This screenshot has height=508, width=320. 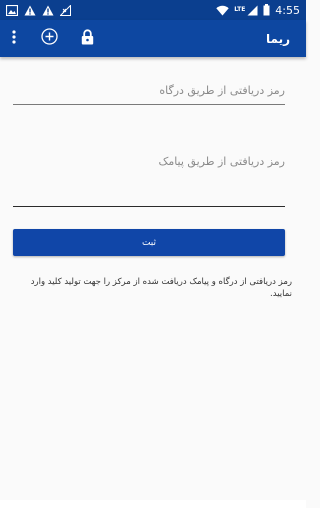 I want to click on gallery-icon, so click(x=12, y=10).